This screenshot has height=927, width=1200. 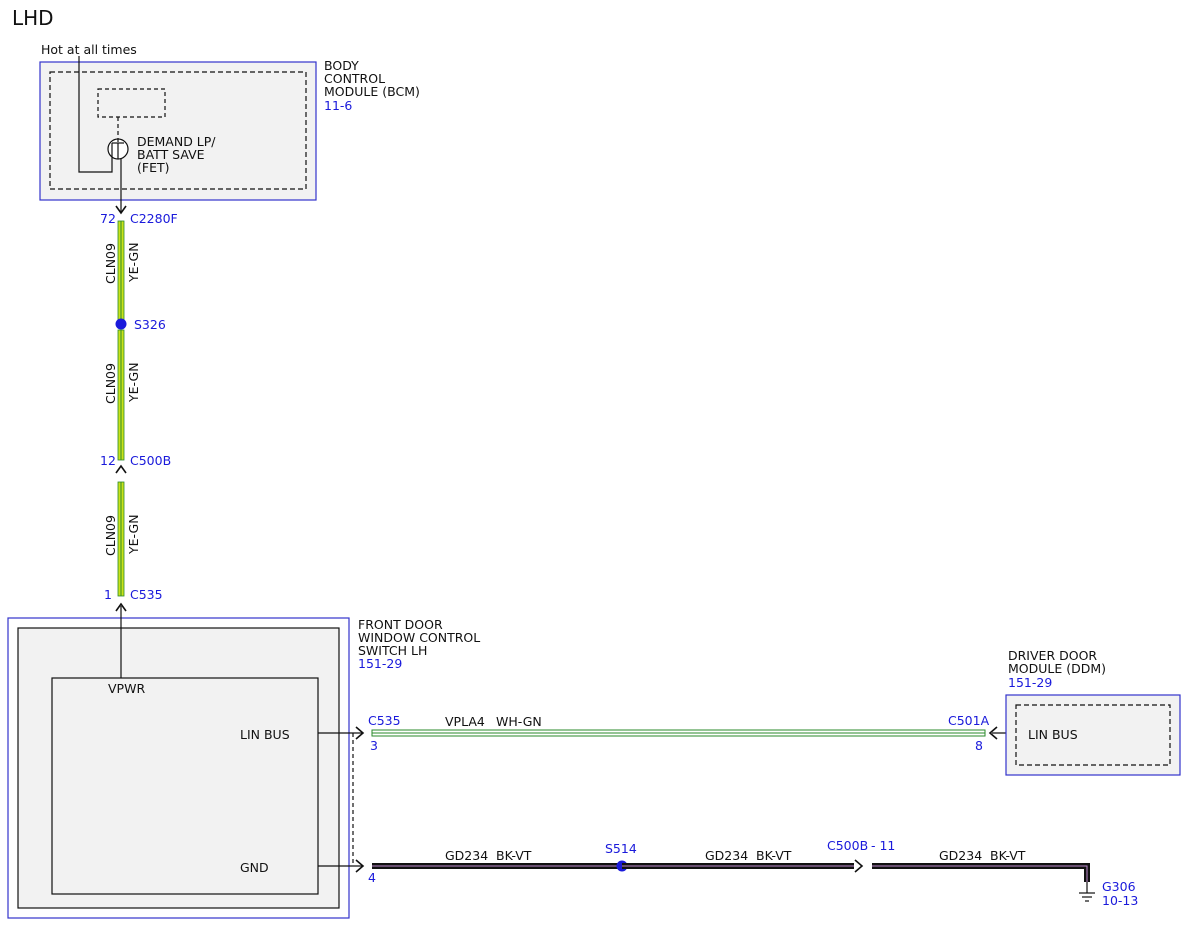 I want to click on wire-seg1-circuit: CLN09, so click(x=110, y=263).